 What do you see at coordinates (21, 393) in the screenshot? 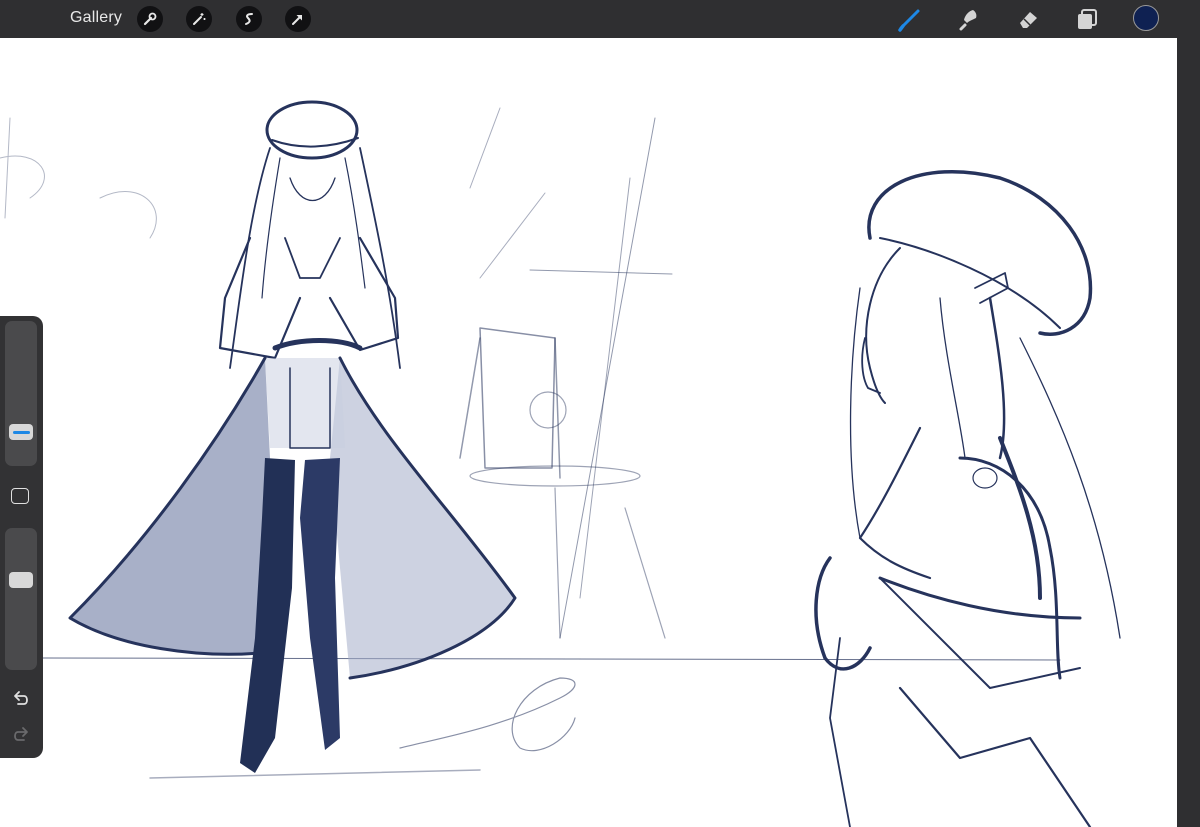
I see `brush-size-slider` at bounding box center [21, 393].